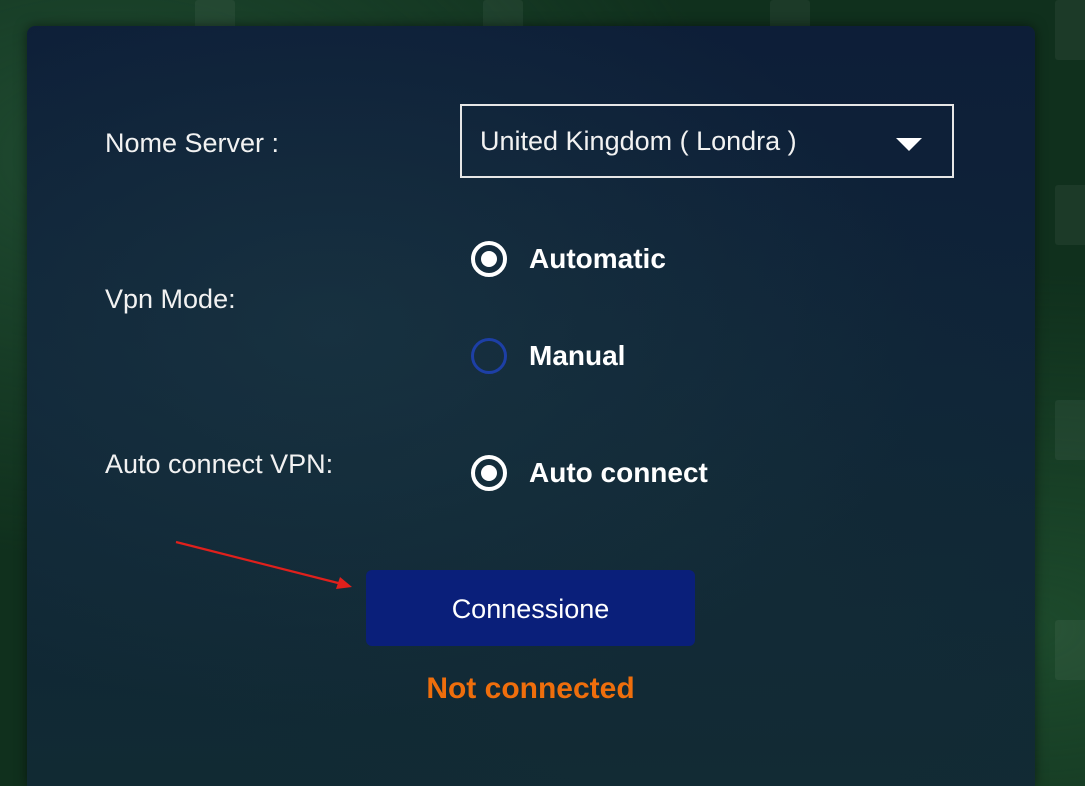 This screenshot has width=1085, height=786. What do you see at coordinates (638, 141) in the screenshot?
I see `server-selected-value: United Kingdom ( Londra )` at bounding box center [638, 141].